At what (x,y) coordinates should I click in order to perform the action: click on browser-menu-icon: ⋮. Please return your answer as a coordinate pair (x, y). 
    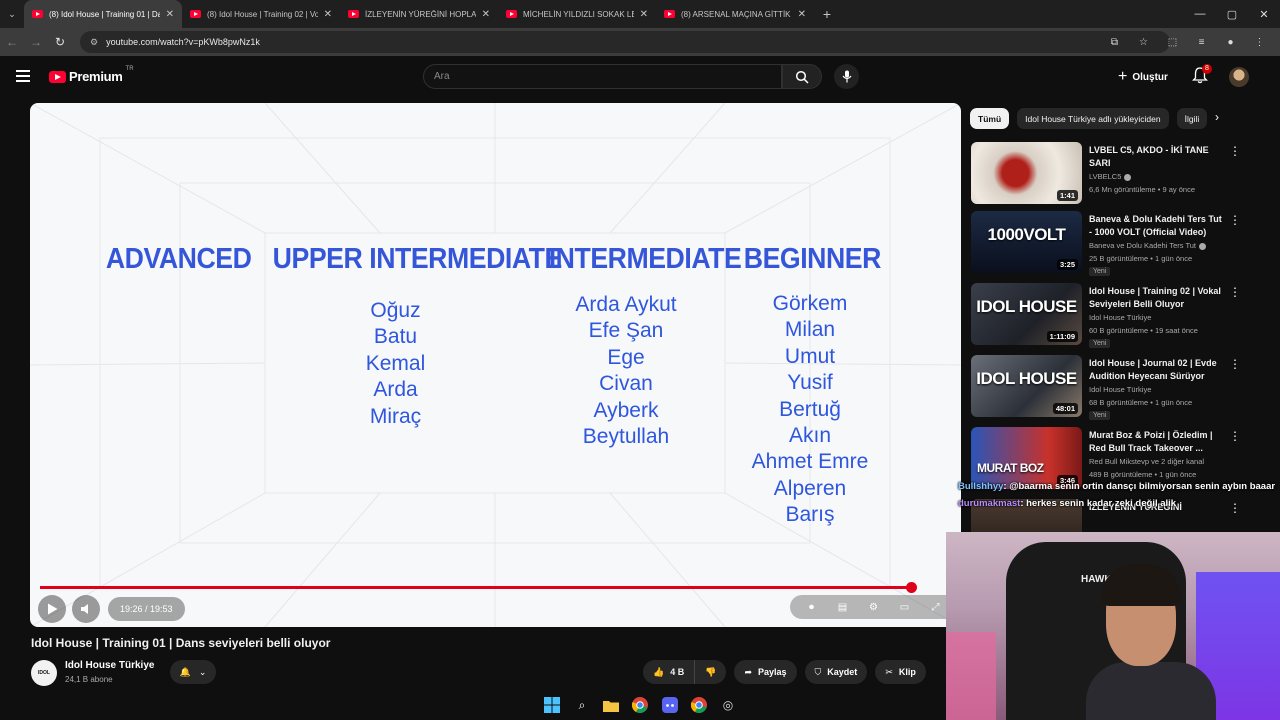
    Looking at the image, I should click on (1259, 42).